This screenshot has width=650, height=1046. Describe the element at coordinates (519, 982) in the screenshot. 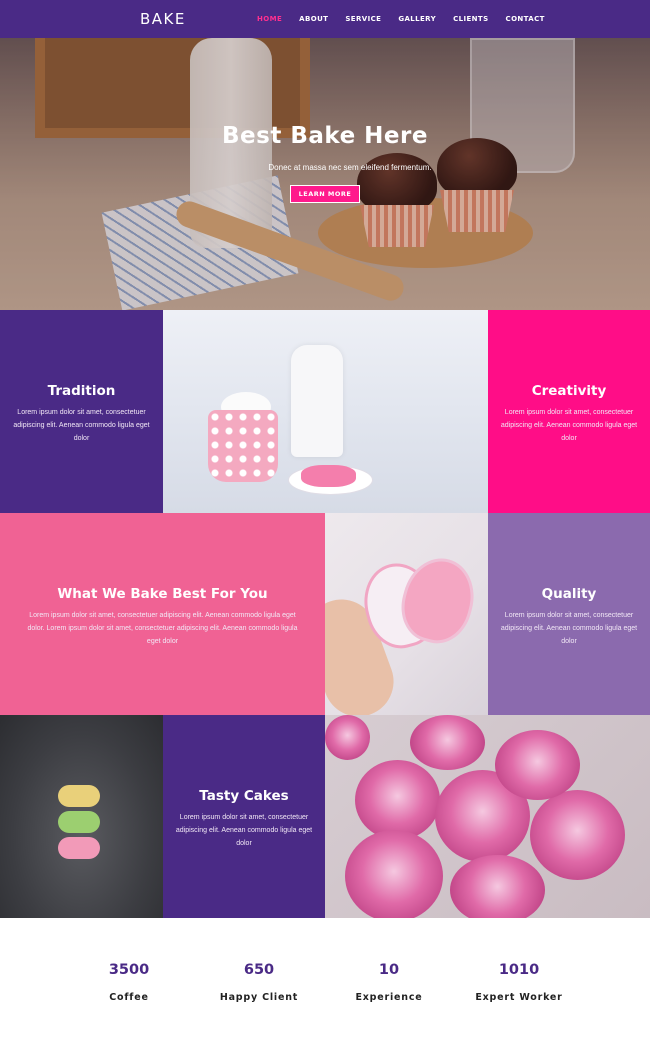

I see `stat-expert-worker: 1010 Expert Worker` at that location.